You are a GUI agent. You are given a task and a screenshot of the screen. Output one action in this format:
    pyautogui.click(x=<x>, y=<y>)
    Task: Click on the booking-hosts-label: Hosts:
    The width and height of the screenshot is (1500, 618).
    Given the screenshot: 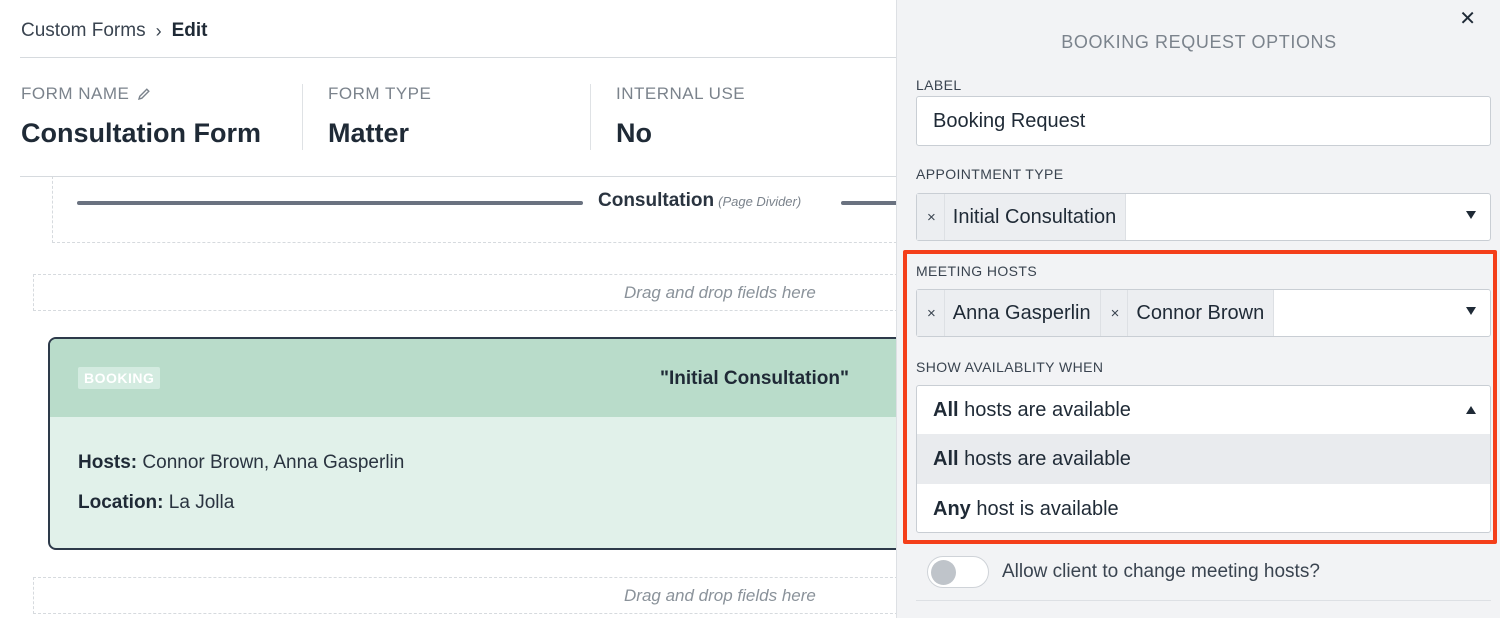 What is the action you would take?
    pyautogui.click(x=108, y=462)
    